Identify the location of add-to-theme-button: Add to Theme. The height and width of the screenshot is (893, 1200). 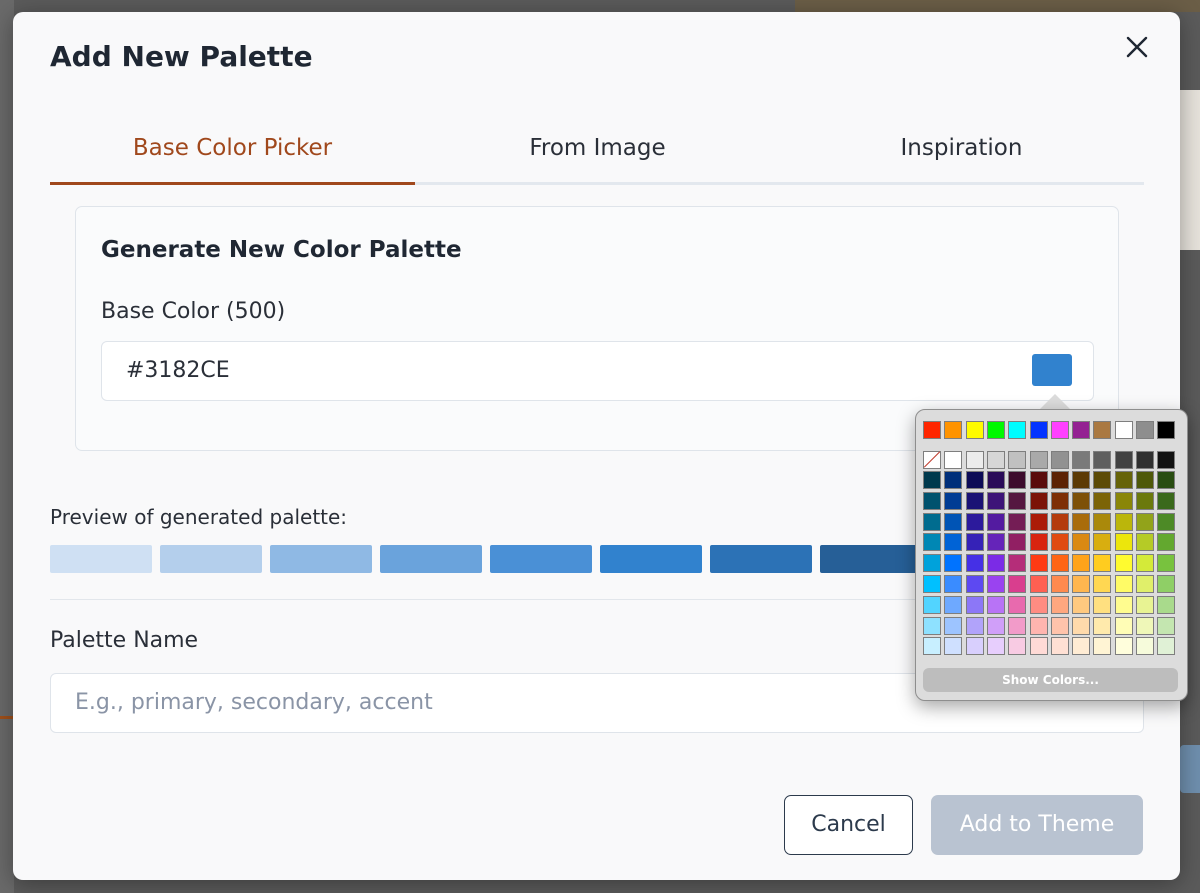
(1037, 825).